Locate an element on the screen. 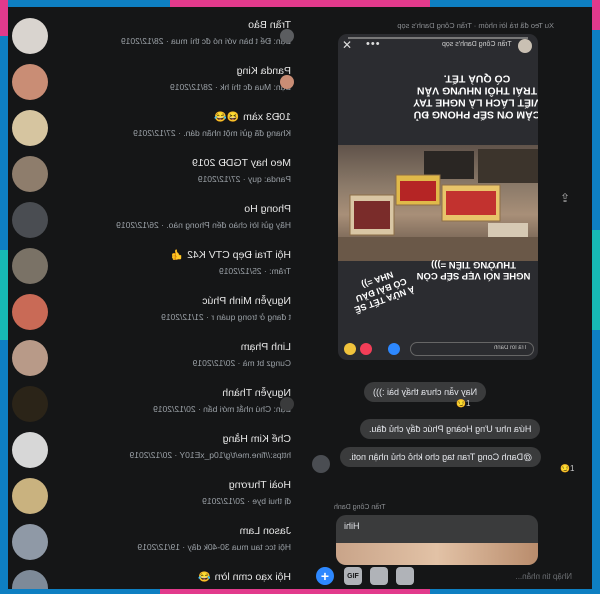 Image resolution: width=600 pixels, height=594 pixels. timestamp: 25/12/2019 is located at coordinates (240, 271).